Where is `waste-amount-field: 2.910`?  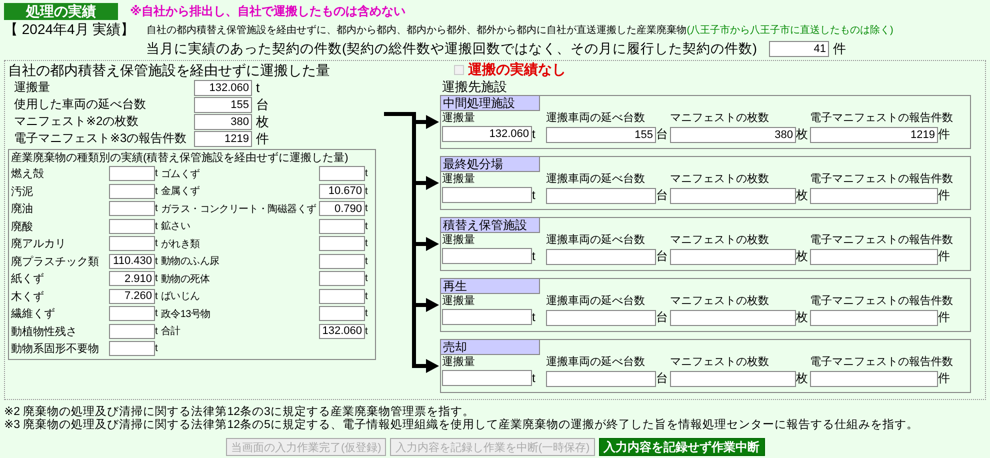
waste-amount-field: 2.910 is located at coordinates (132, 278).